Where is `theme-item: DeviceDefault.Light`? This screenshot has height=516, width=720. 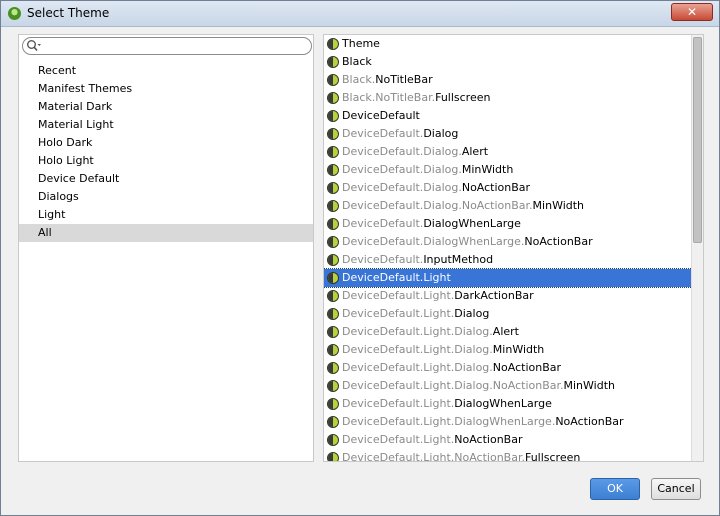
theme-item: DeviceDefault.Light is located at coordinates (508, 278).